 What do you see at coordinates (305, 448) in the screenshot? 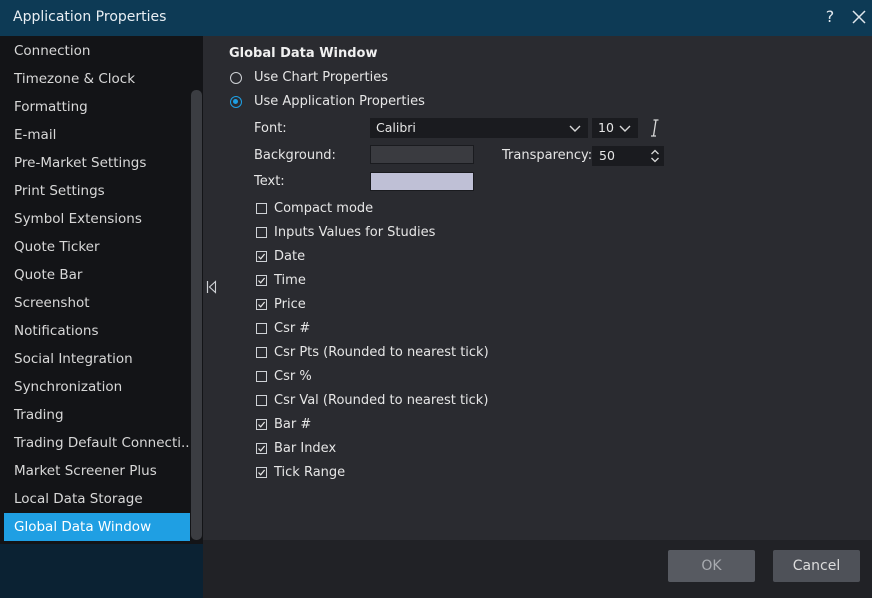
I see `checkbox-label-bar-index: Bar Index` at bounding box center [305, 448].